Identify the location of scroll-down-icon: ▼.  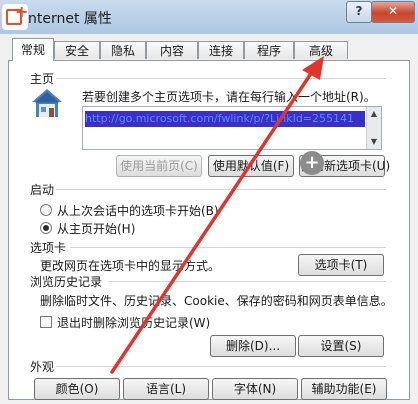
(374, 142).